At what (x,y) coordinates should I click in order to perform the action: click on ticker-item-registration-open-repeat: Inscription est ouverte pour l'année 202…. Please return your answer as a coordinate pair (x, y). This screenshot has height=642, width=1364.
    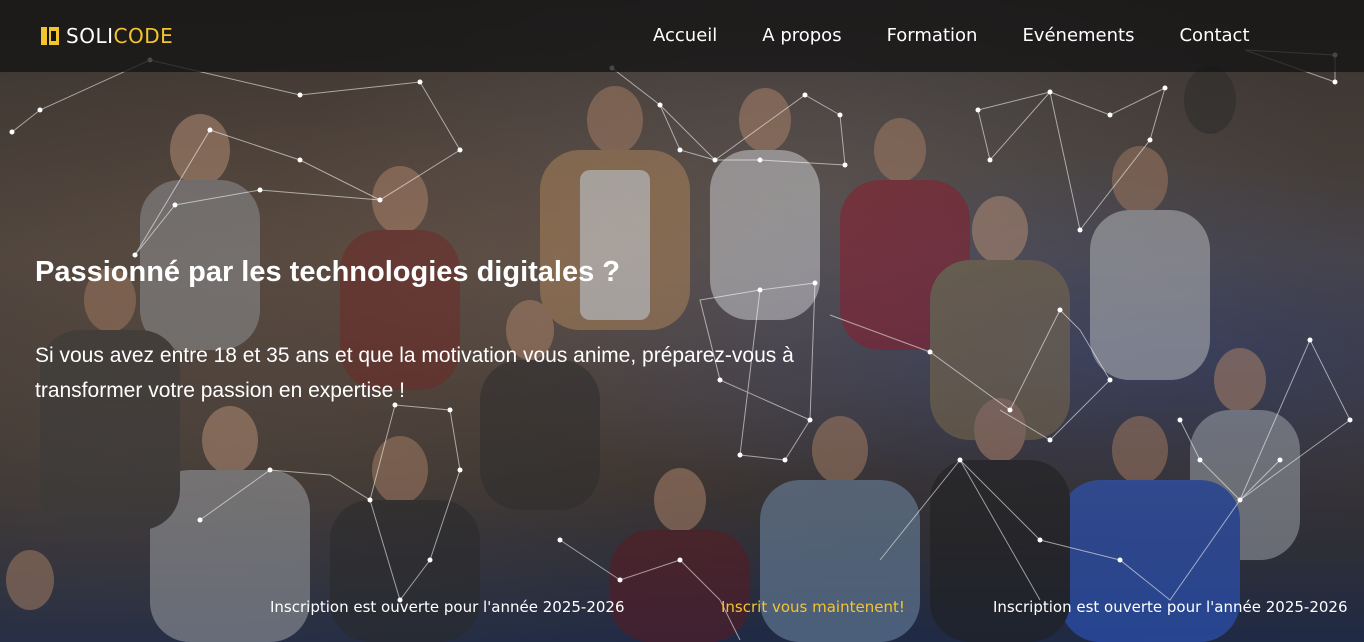
    Looking at the image, I should click on (1170, 607).